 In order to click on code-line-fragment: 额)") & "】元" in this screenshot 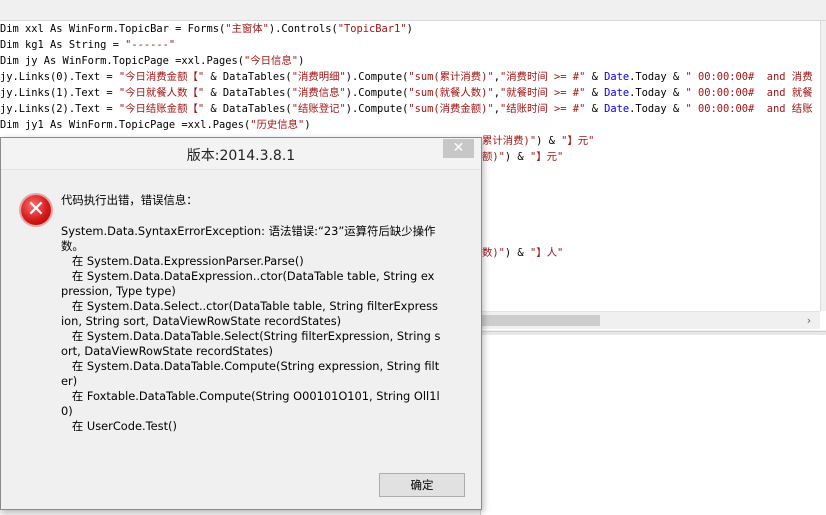, I will do `click(522, 157)`.